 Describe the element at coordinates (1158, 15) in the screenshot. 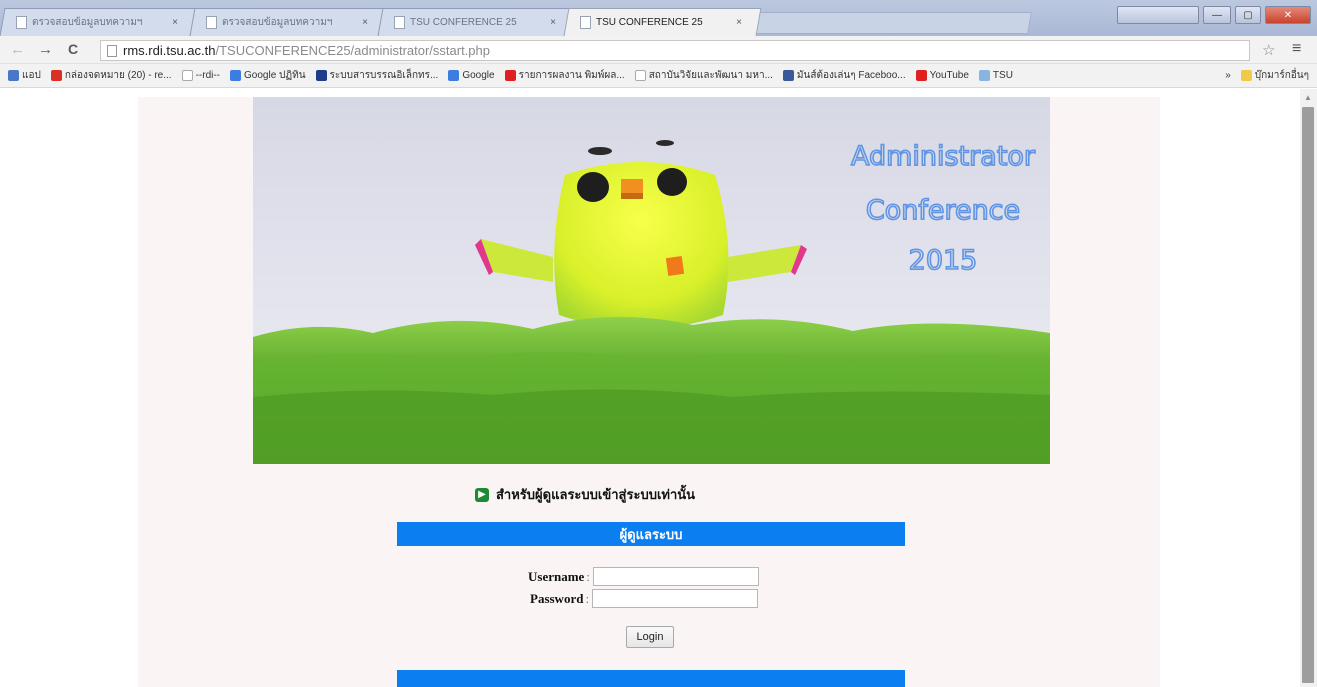

I see `profile-button` at that location.